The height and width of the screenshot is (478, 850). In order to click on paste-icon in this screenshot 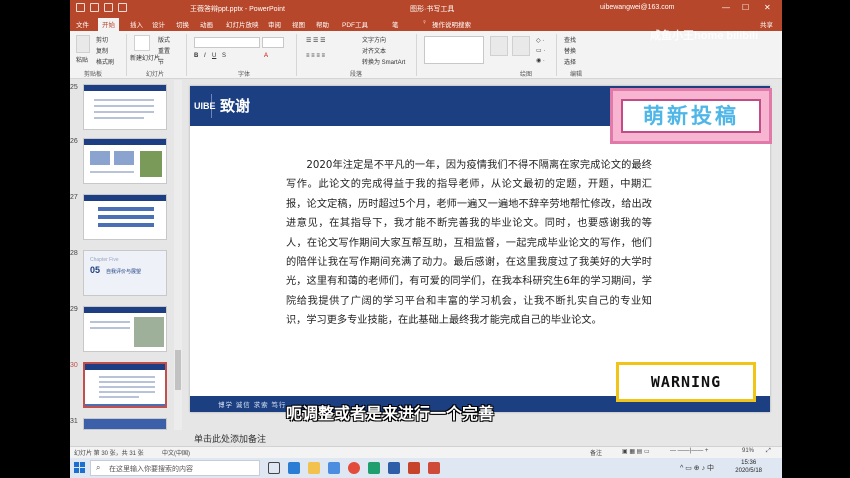, I will do `click(83, 44)`.